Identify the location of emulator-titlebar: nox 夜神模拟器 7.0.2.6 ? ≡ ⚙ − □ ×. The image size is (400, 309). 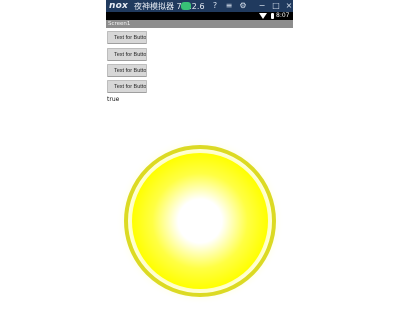
(199, 6).